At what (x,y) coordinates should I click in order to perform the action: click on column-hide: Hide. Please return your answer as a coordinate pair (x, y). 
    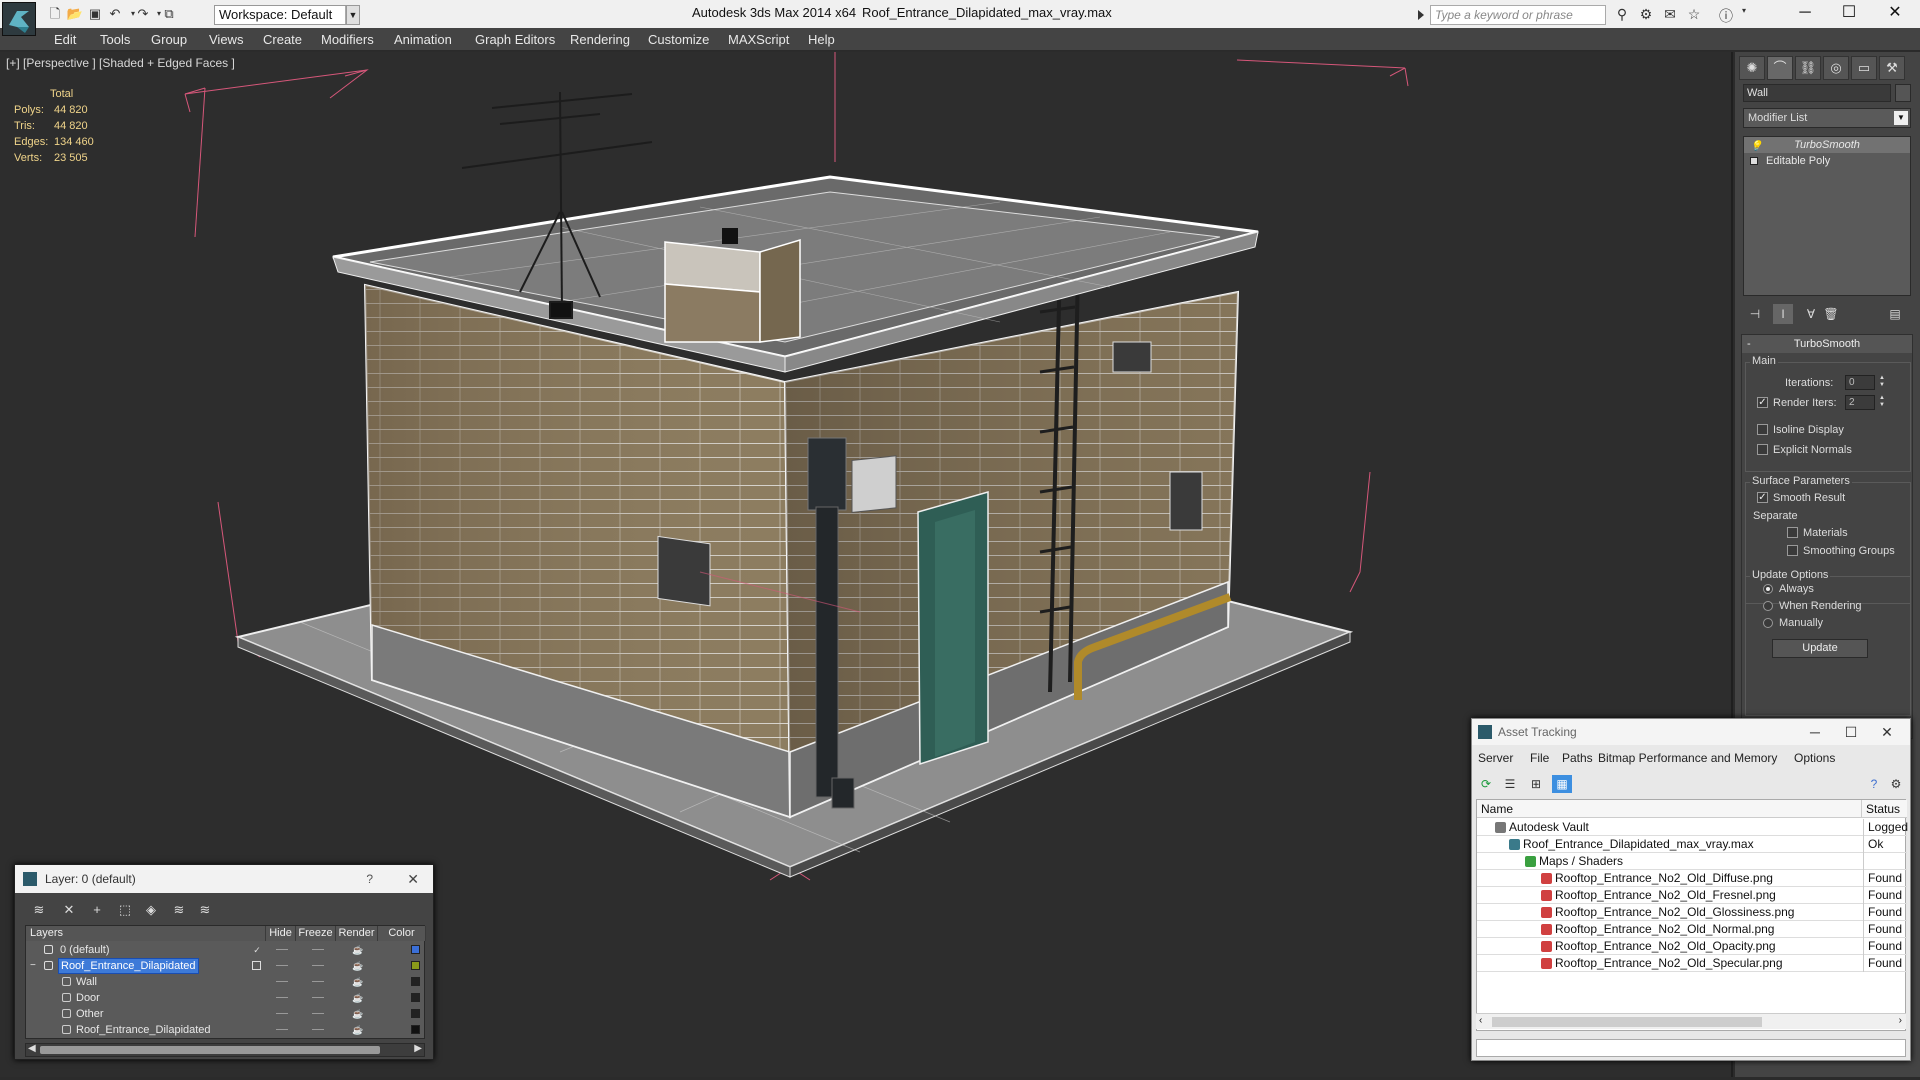
    Looking at the image, I should click on (281, 933).